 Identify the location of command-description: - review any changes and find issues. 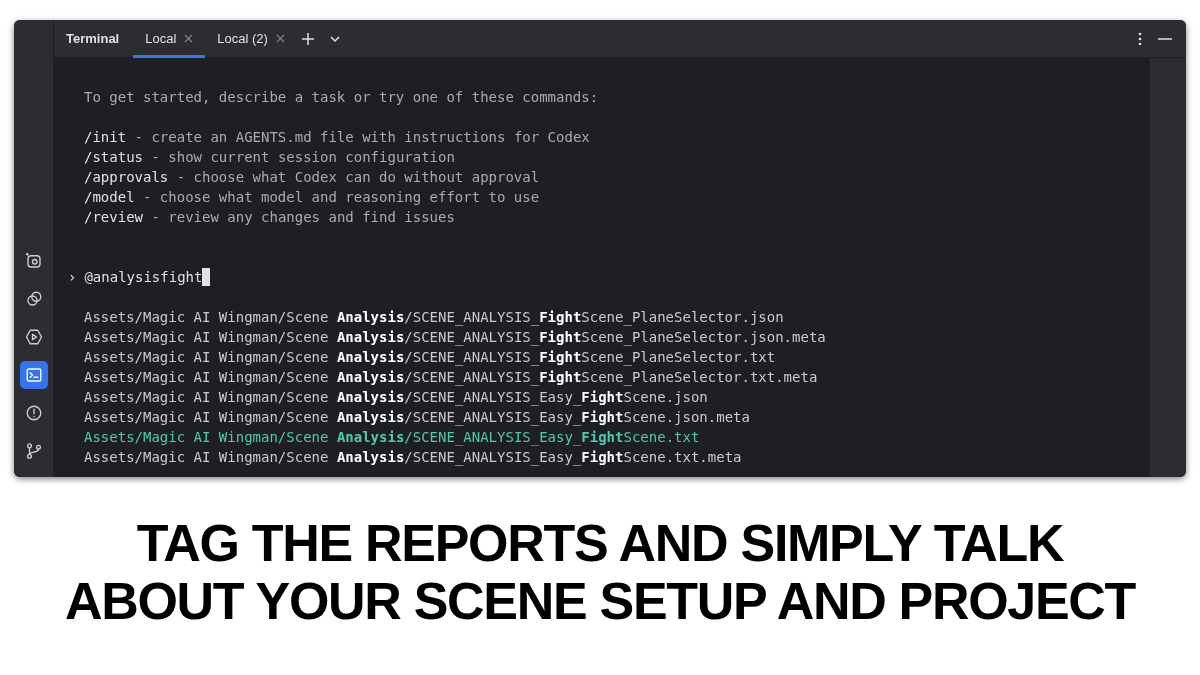
(302, 217).